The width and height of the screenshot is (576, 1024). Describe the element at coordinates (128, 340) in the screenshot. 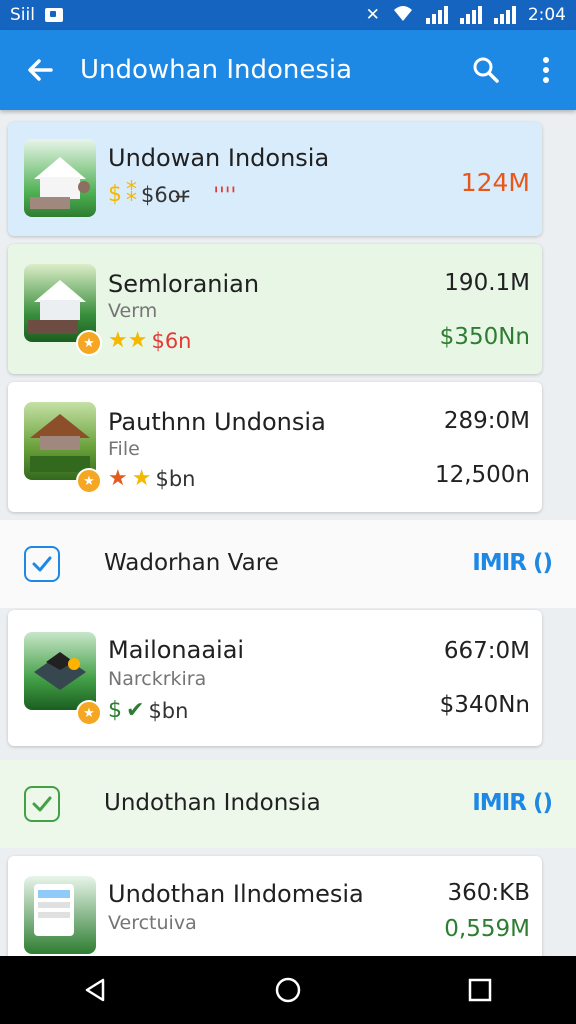

I see `star-icon: ★★` at that location.